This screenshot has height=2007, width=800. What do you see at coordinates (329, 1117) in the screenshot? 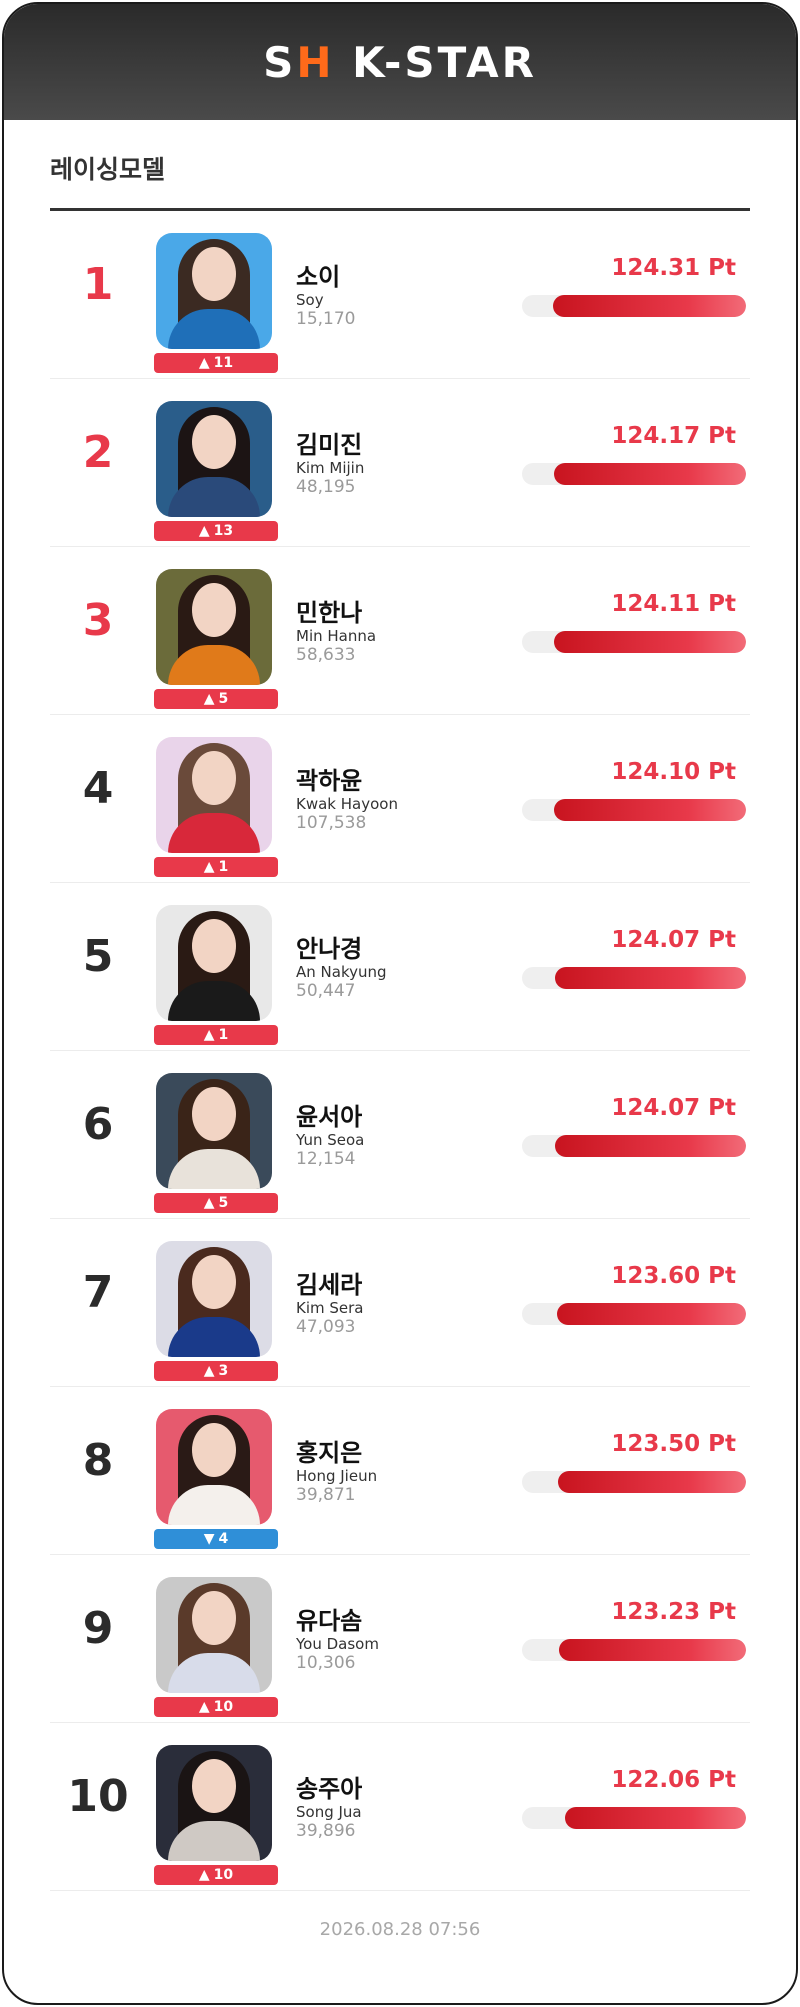
I see `korean-name: 윤서아` at bounding box center [329, 1117].